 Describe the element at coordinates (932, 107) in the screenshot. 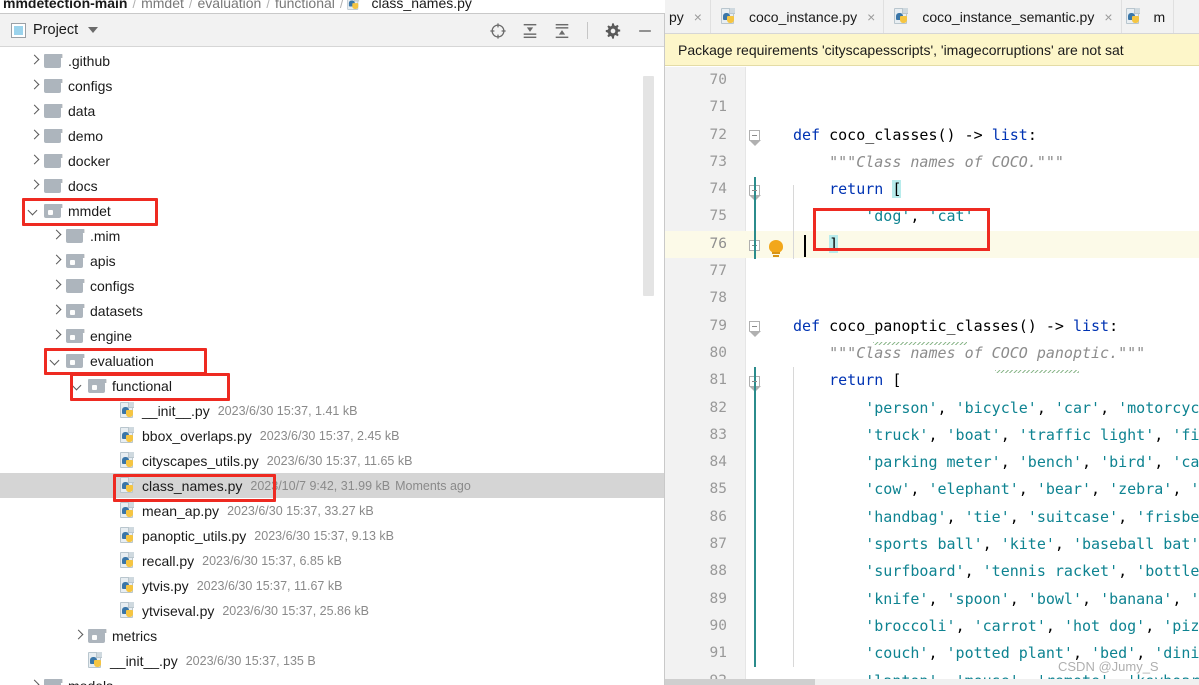

I see `code-line: 71` at that location.